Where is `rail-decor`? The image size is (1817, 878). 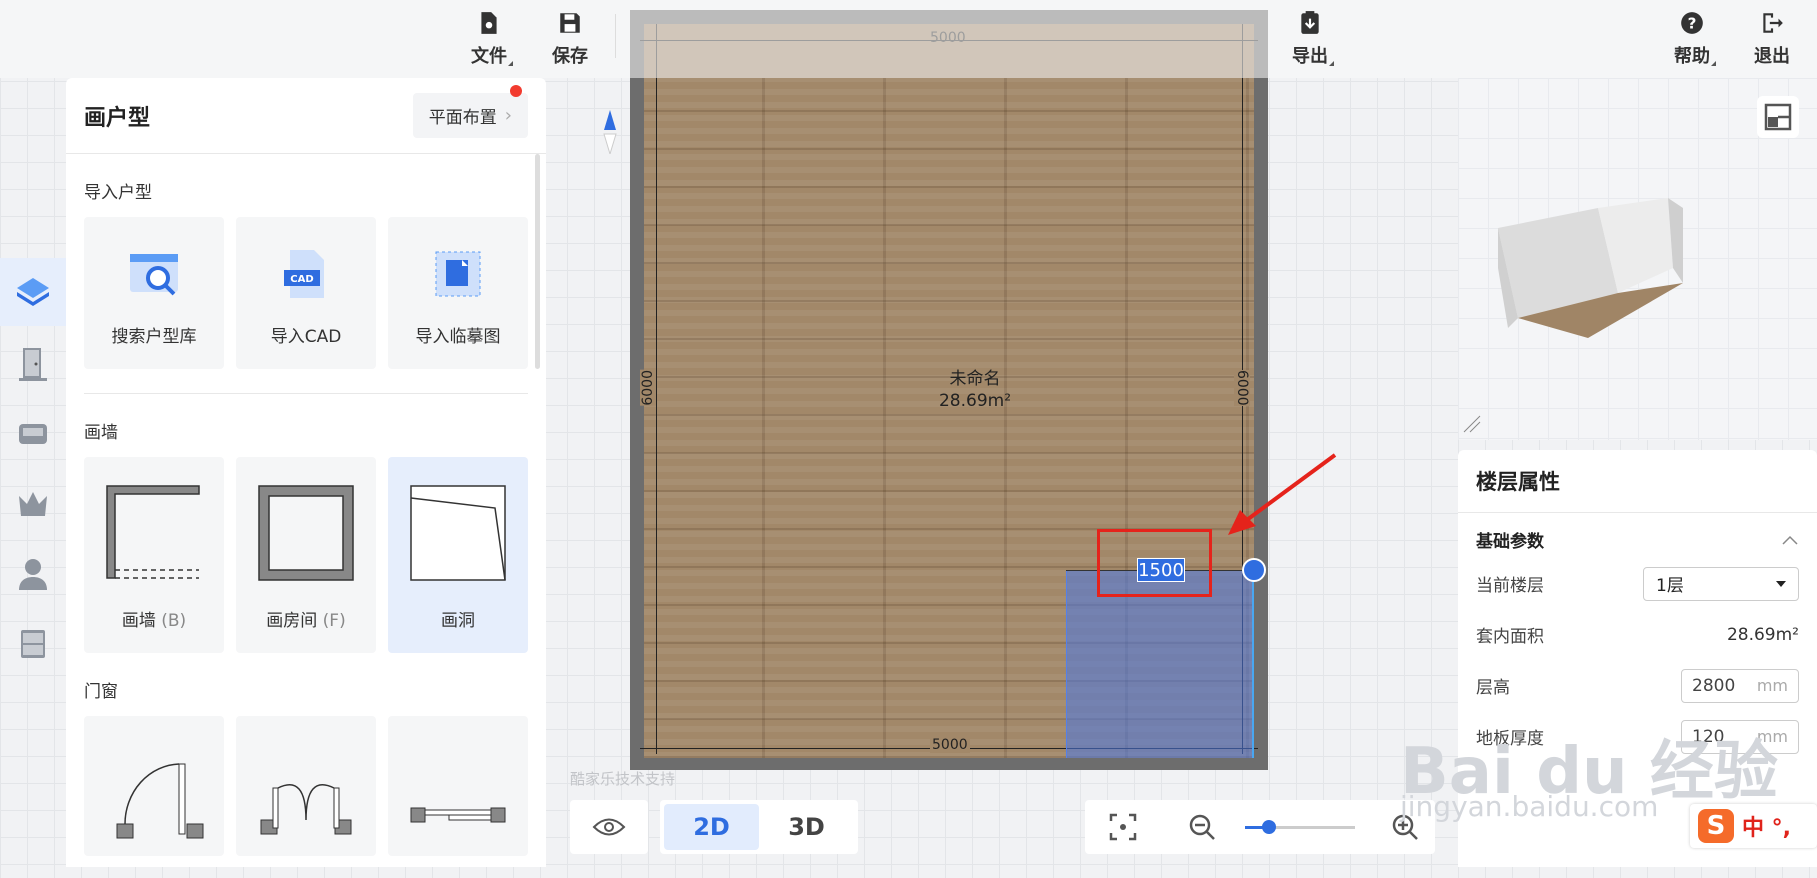
rail-decor is located at coordinates (33, 504).